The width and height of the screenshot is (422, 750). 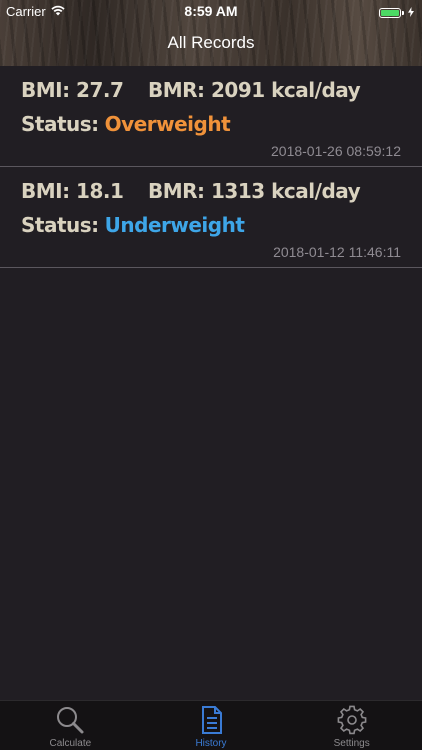 What do you see at coordinates (411, 12) in the screenshot?
I see `charging-bolt-icon` at bounding box center [411, 12].